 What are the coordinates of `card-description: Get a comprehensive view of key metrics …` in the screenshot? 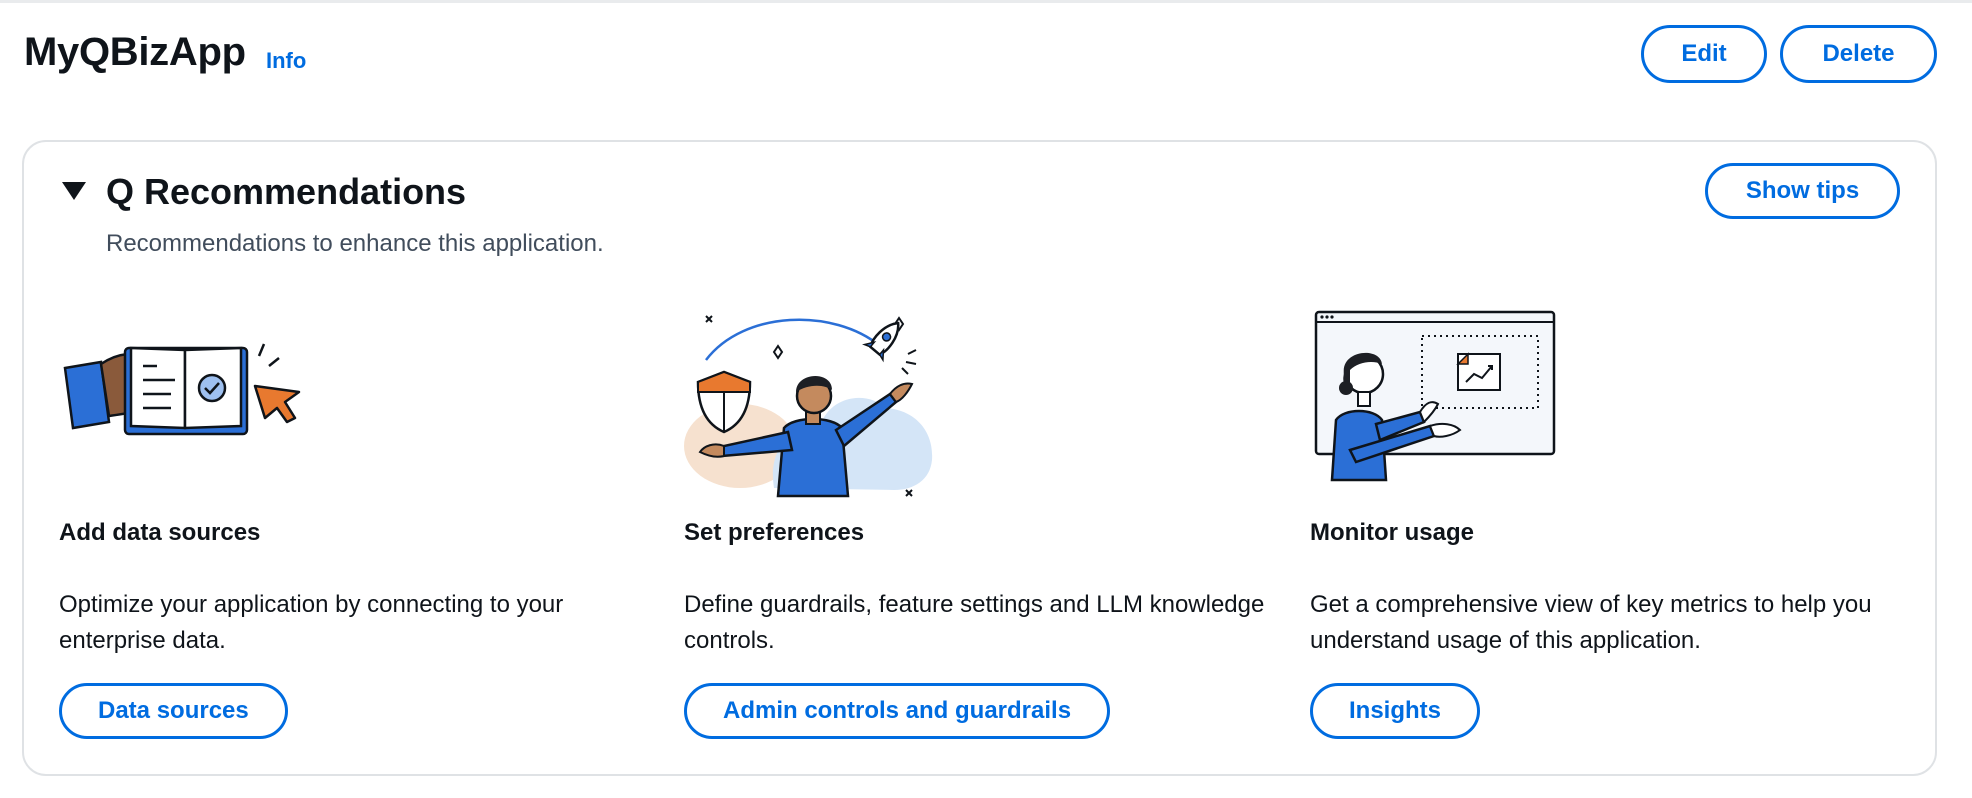 It's located at (1591, 622).